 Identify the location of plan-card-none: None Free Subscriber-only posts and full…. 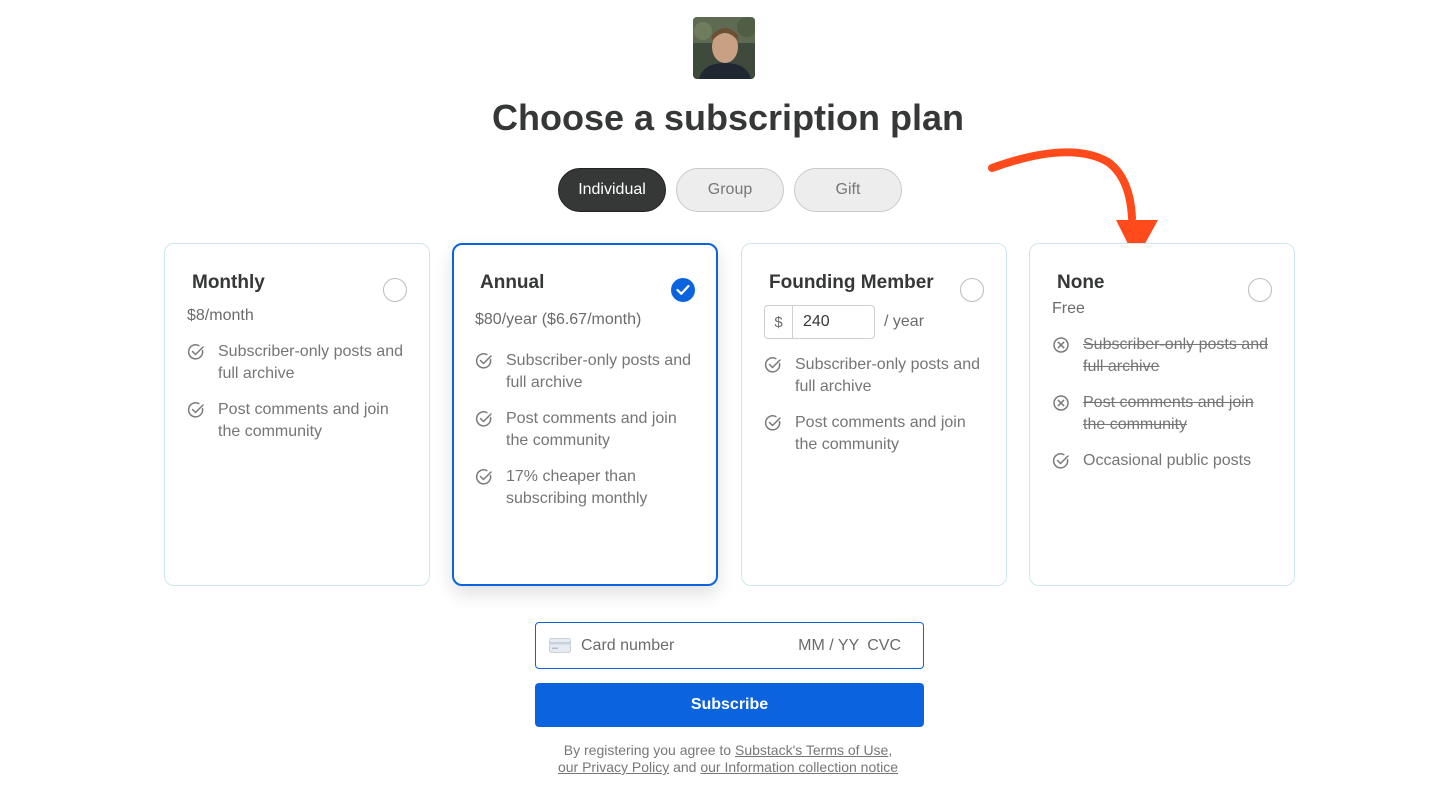
(1162, 414).